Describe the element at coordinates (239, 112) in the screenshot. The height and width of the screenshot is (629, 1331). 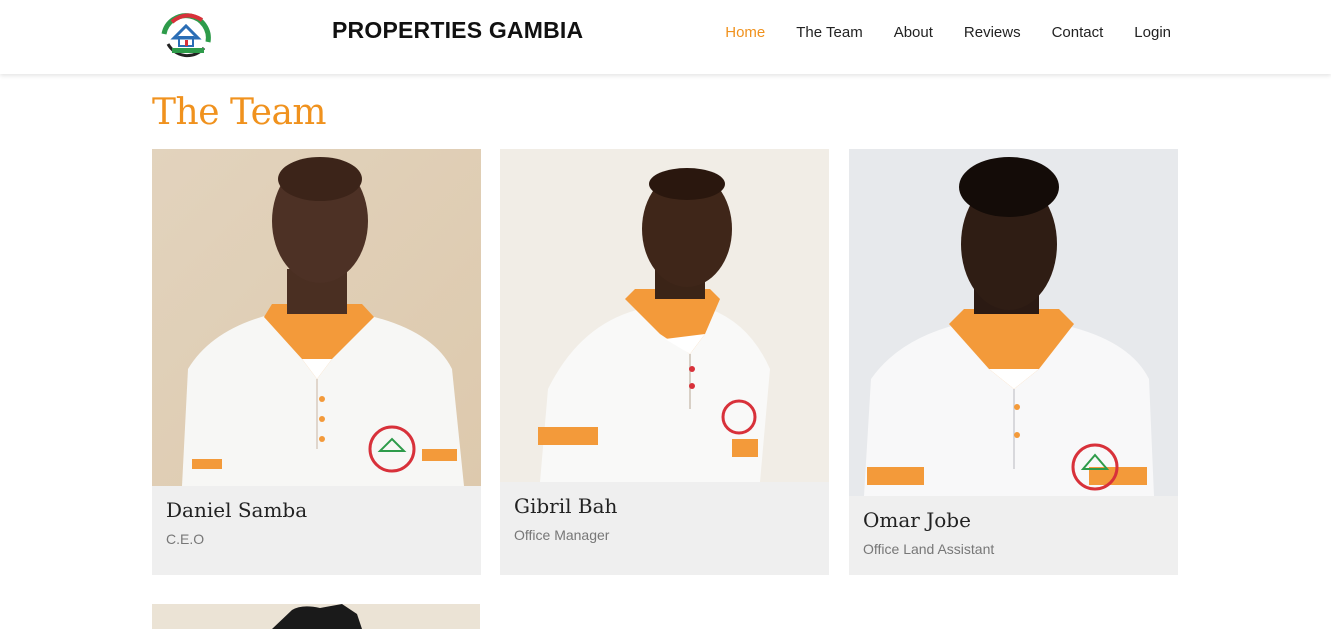
I see `page-title: The Team` at that location.